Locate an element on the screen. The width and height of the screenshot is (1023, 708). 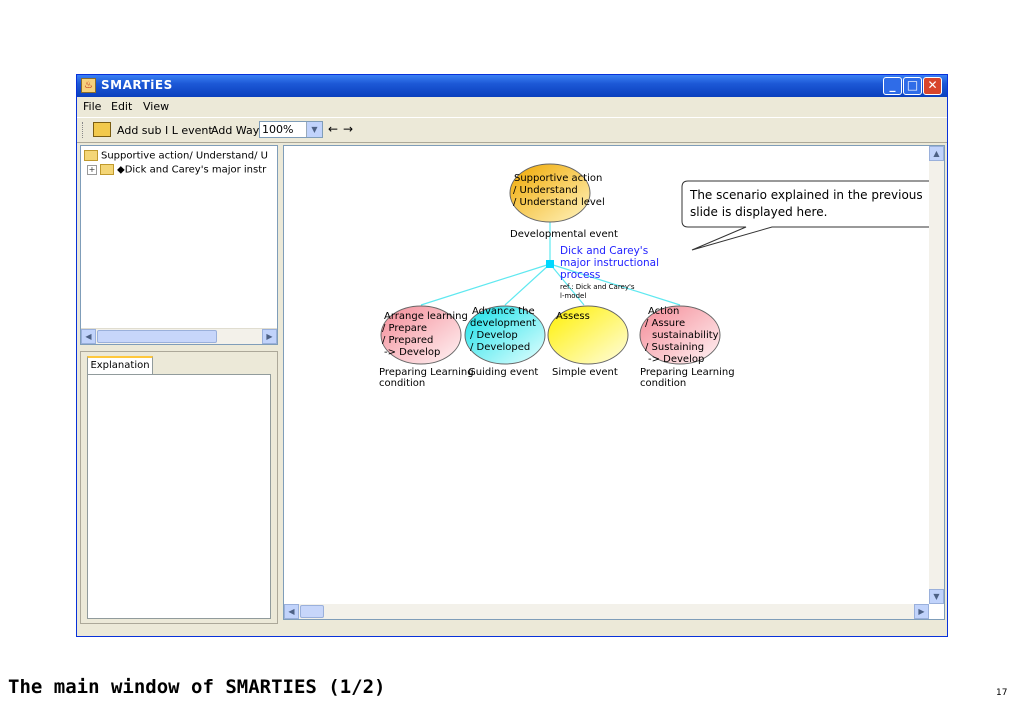
zoom-select: 100% ▼ is located at coordinates (291, 129).